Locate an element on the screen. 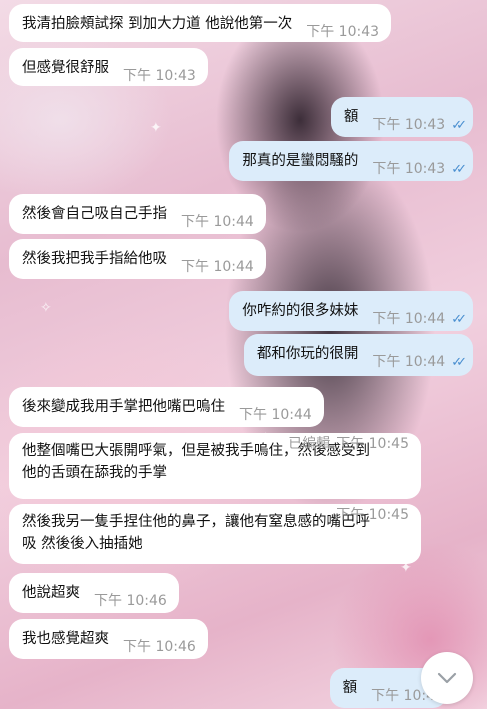 This screenshot has width=487, height=709. message-bubble-incoming: 我清拍臉頰試探 到加大力道 他說他第一次 下午 10:43 is located at coordinates (200, 23).